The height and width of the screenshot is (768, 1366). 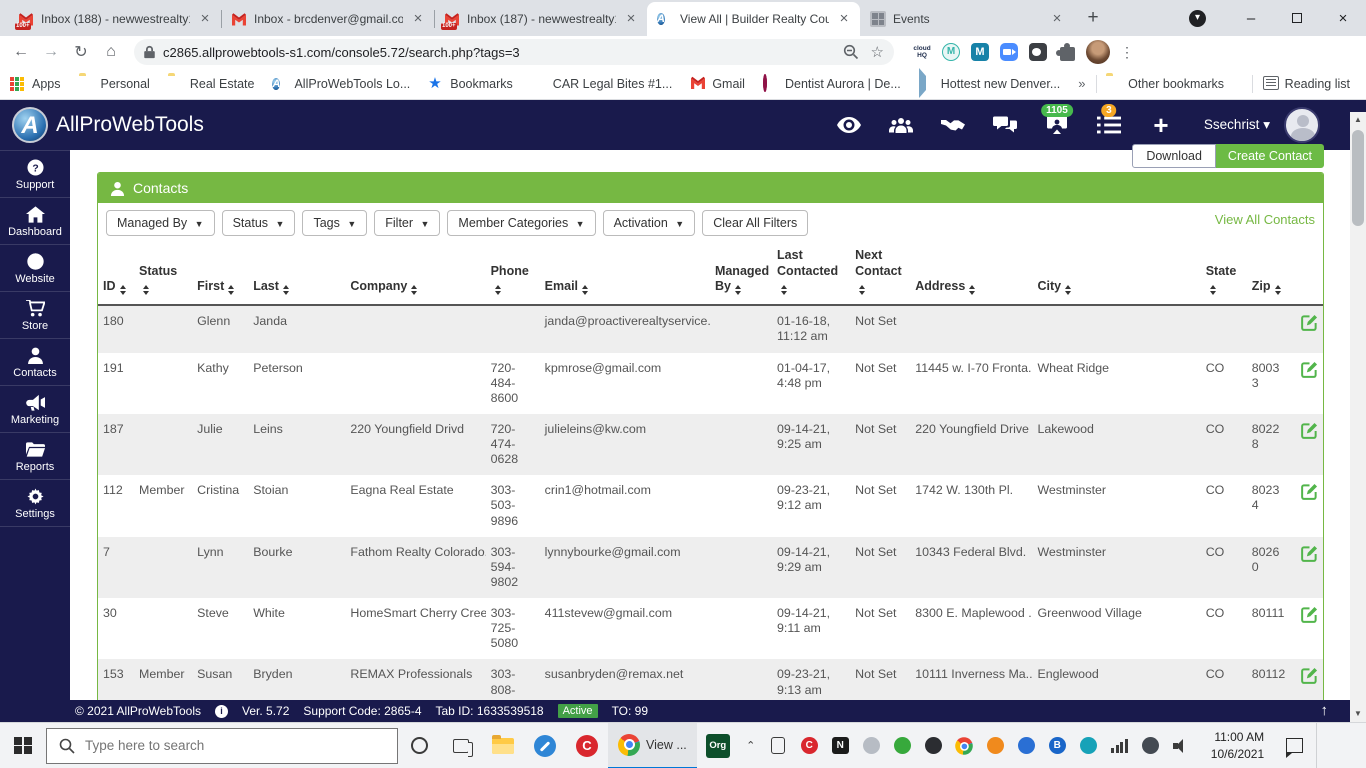 What do you see at coordinates (953, 125) in the screenshot?
I see `handshake-icon` at bounding box center [953, 125].